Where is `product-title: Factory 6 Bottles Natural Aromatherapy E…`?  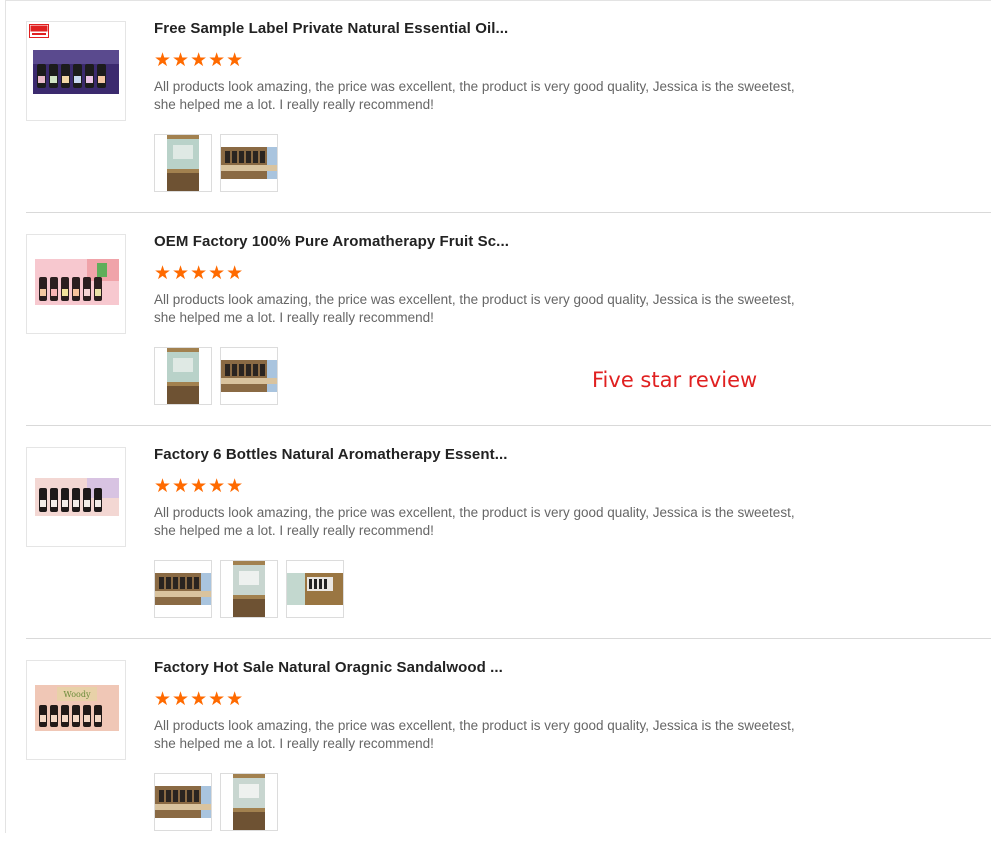 product-title: Factory 6 Bottles Natural Aromatherapy E… is located at coordinates (331, 454).